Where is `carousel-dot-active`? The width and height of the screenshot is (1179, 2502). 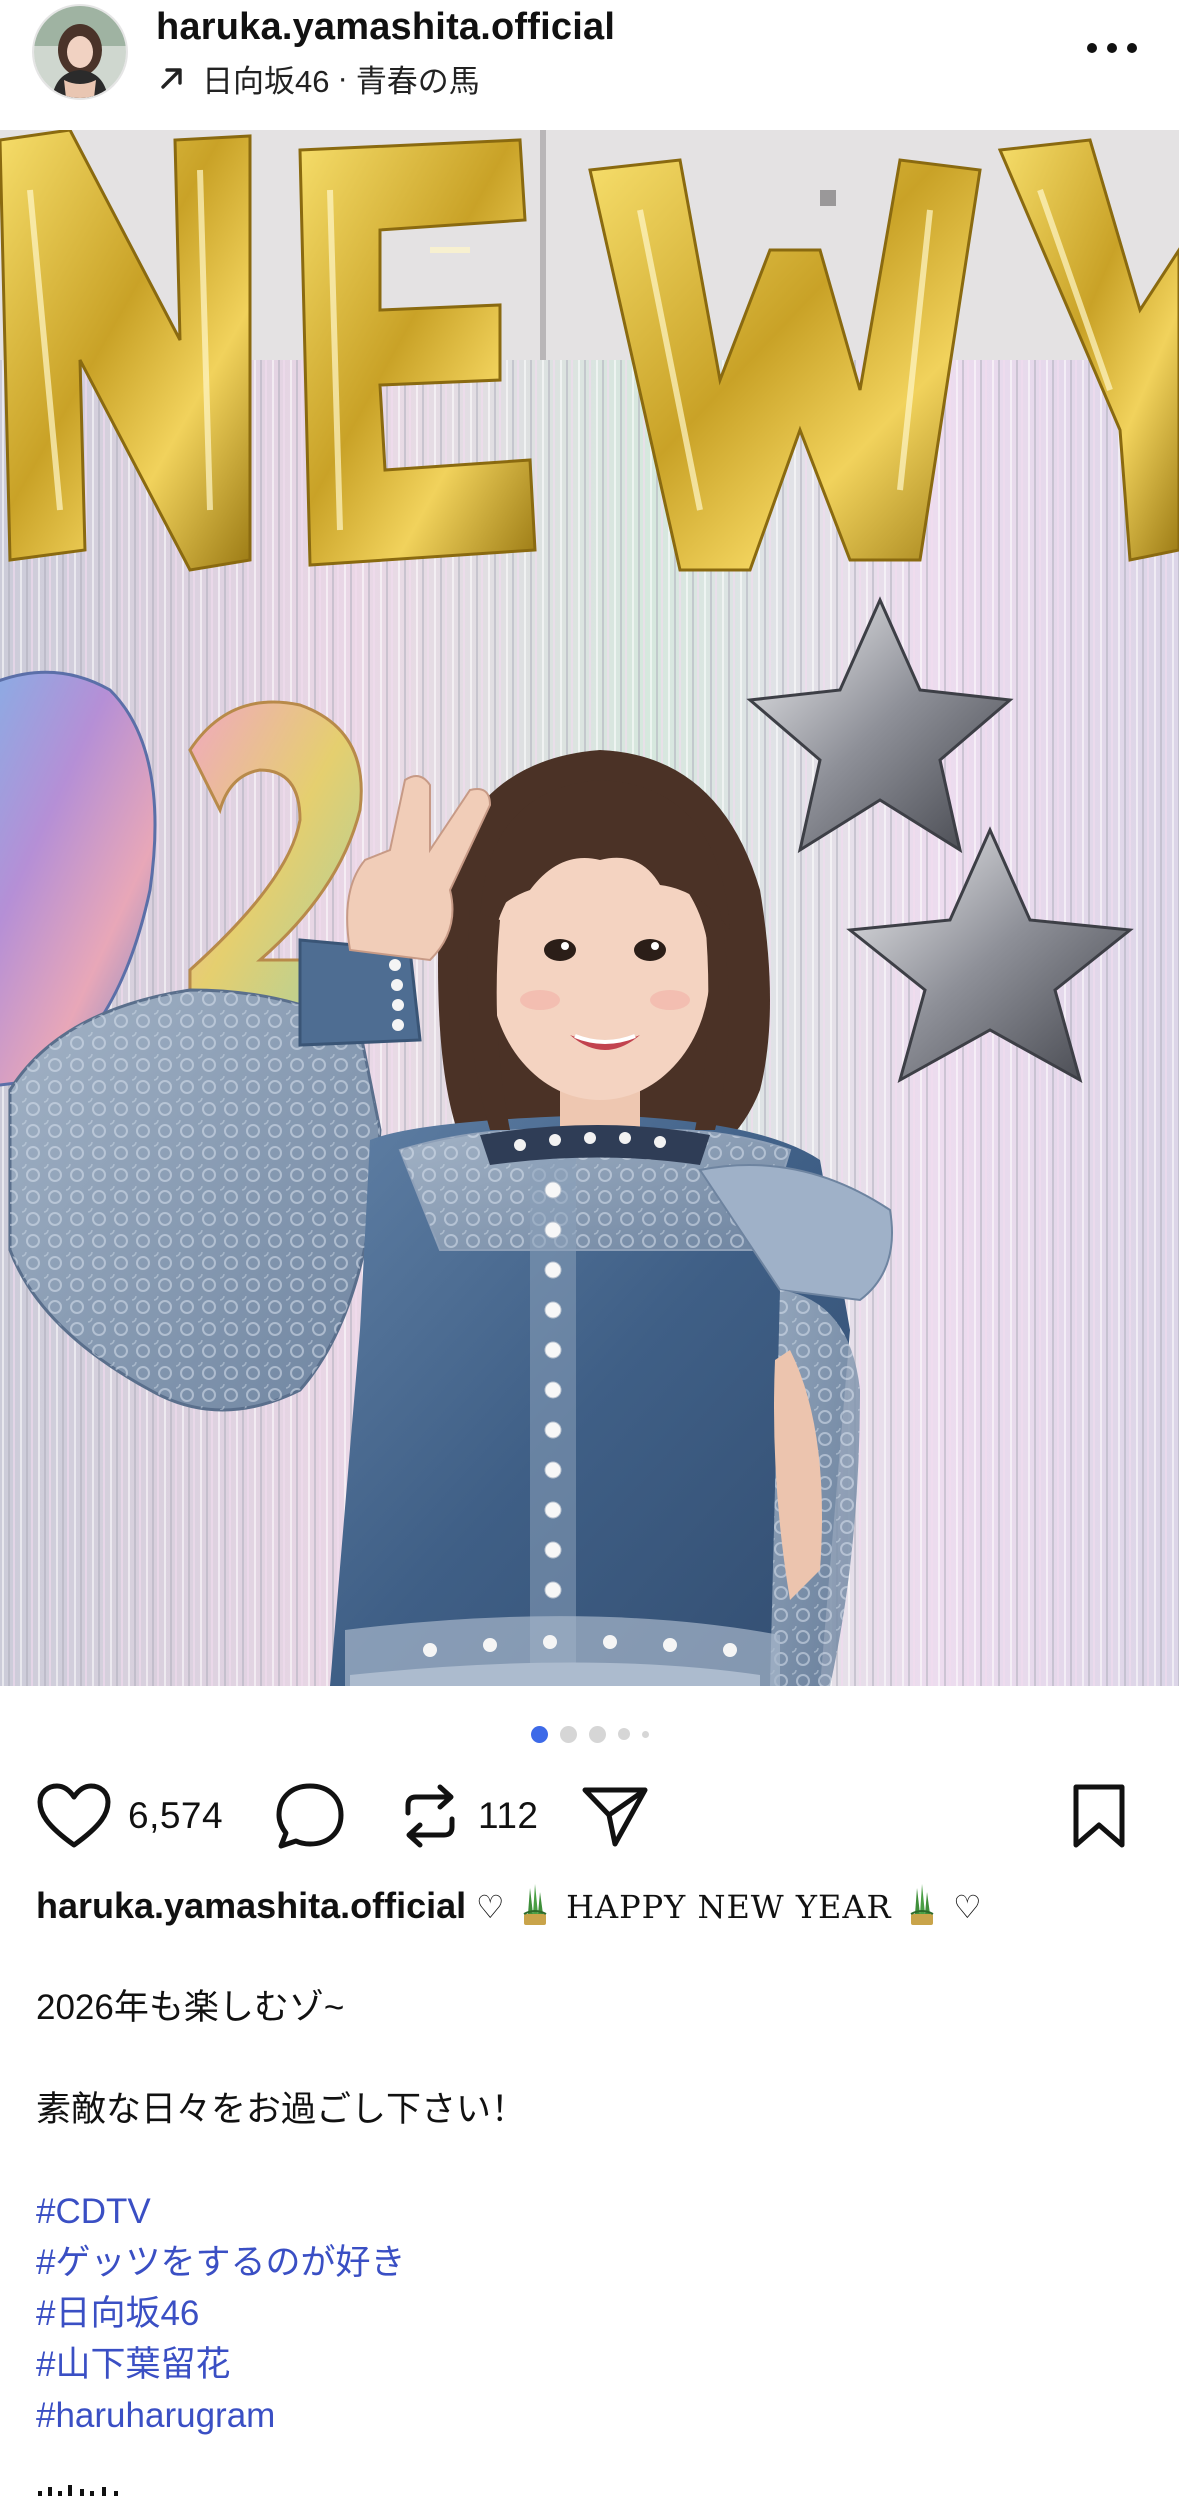 carousel-dot-active is located at coordinates (539, 1734).